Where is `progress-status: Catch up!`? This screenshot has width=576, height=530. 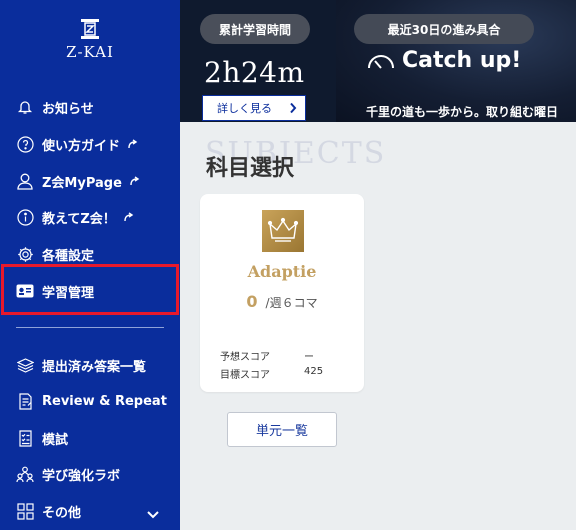 progress-status: Catch up! is located at coordinates (443, 60).